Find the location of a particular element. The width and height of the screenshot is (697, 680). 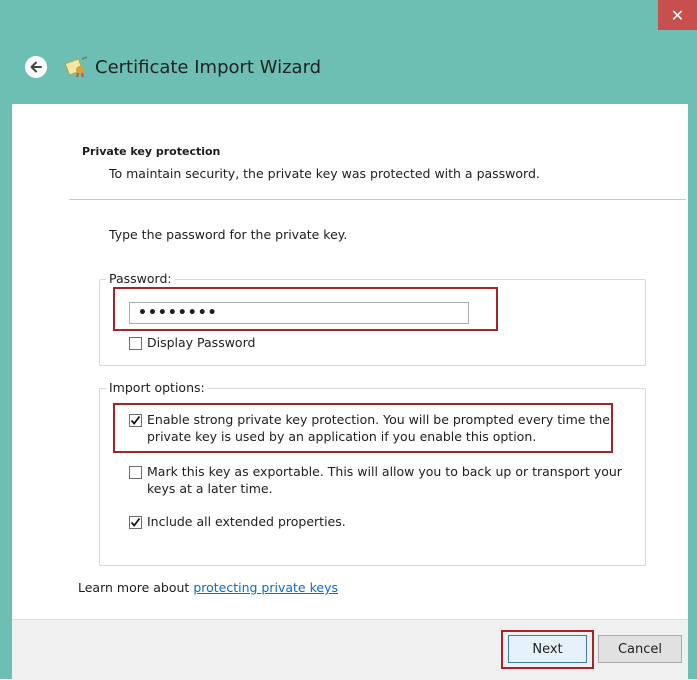

section-title: Private key protection is located at coordinates (151, 151).